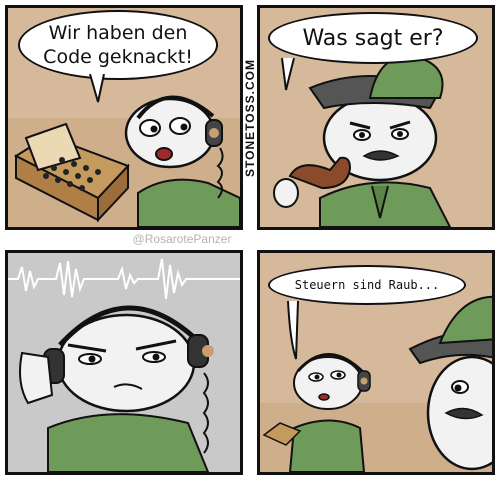 Image resolution: width=500 pixels, height=482 pixels. I want to click on user-watermark: @RosarotePanzer, so click(182, 239).